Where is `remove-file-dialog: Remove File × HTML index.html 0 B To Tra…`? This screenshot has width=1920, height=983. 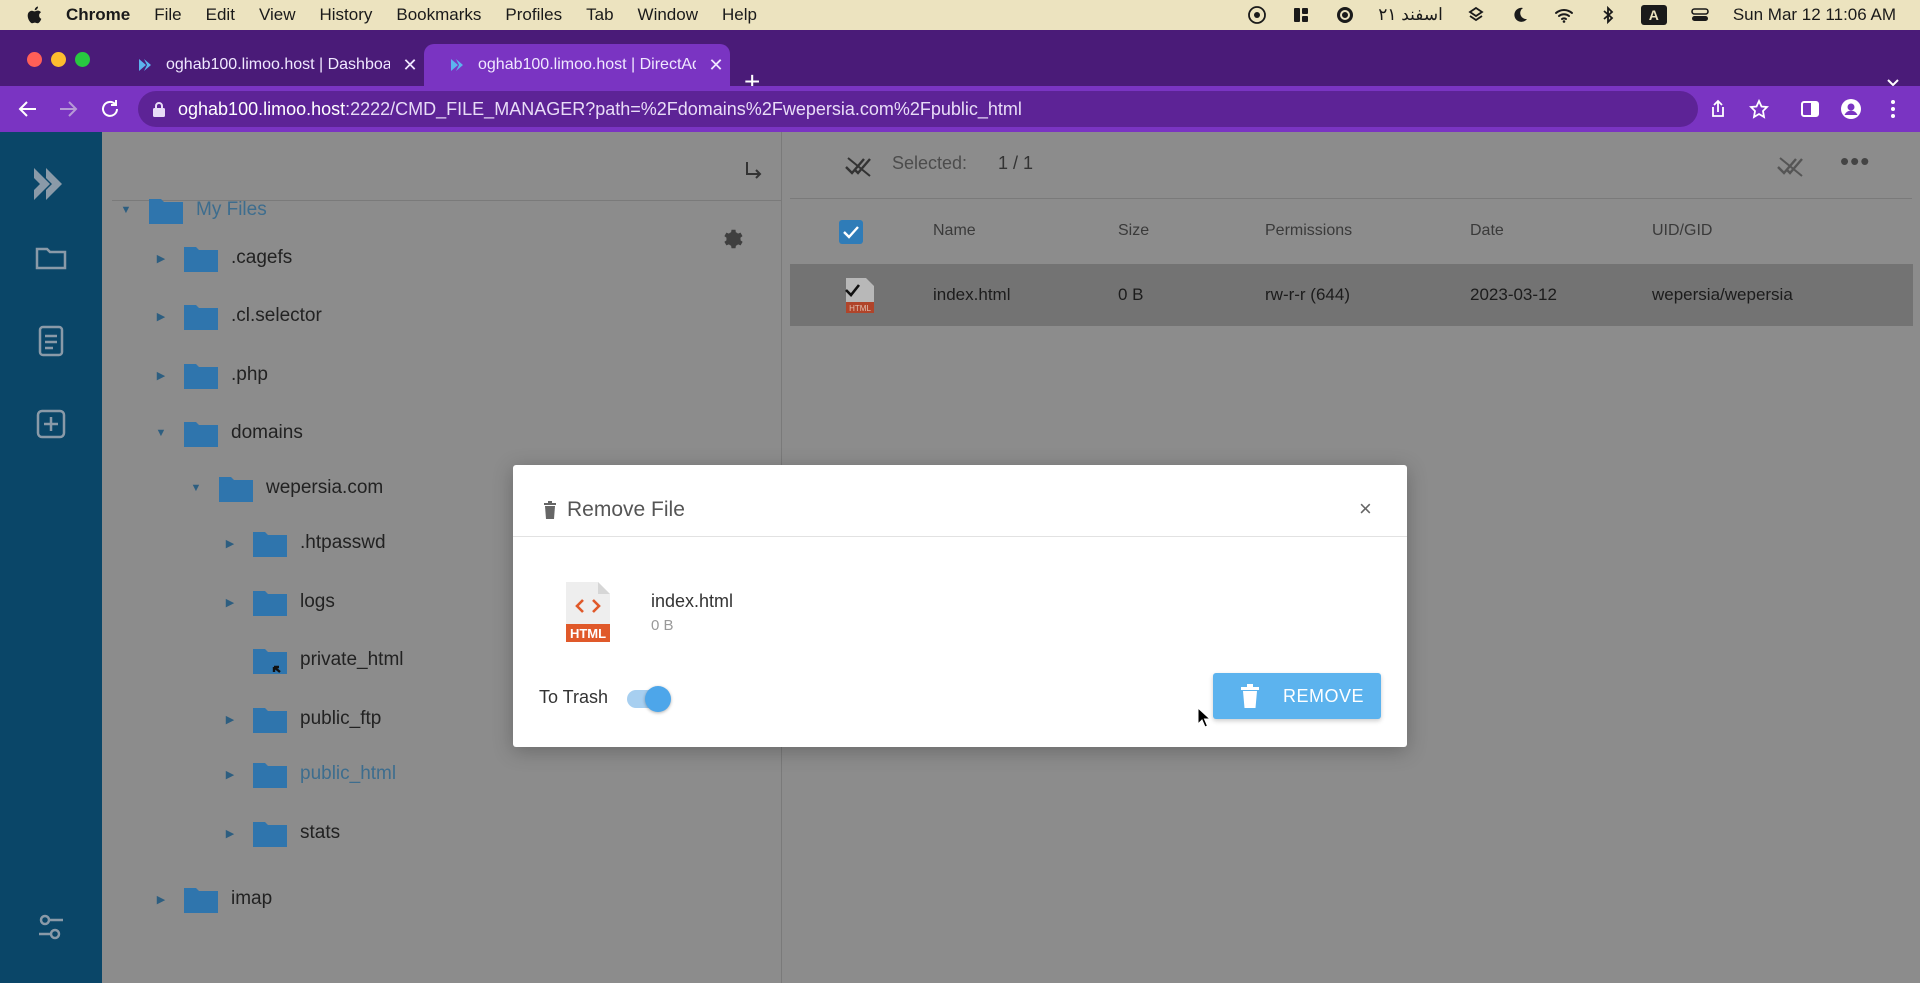 remove-file-dialog: Remove File × HTML index.html 0 B To Tra… is located at coordinates (960, 606).